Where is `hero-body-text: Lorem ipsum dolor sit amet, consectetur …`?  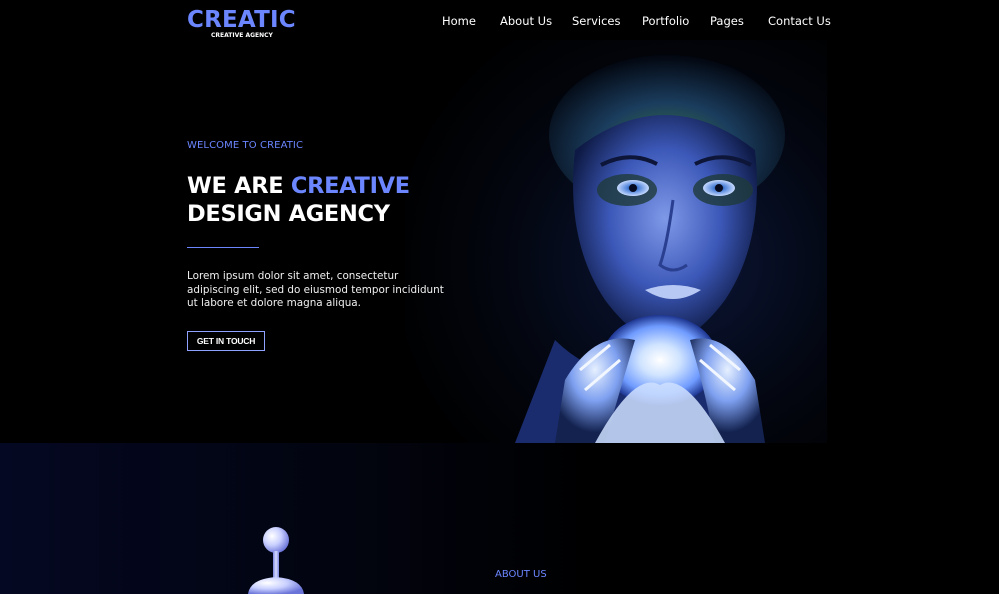
hero-body-text: Lorem ipsum dolor sit amet, consectetur … is located at coordinates (315, 289).